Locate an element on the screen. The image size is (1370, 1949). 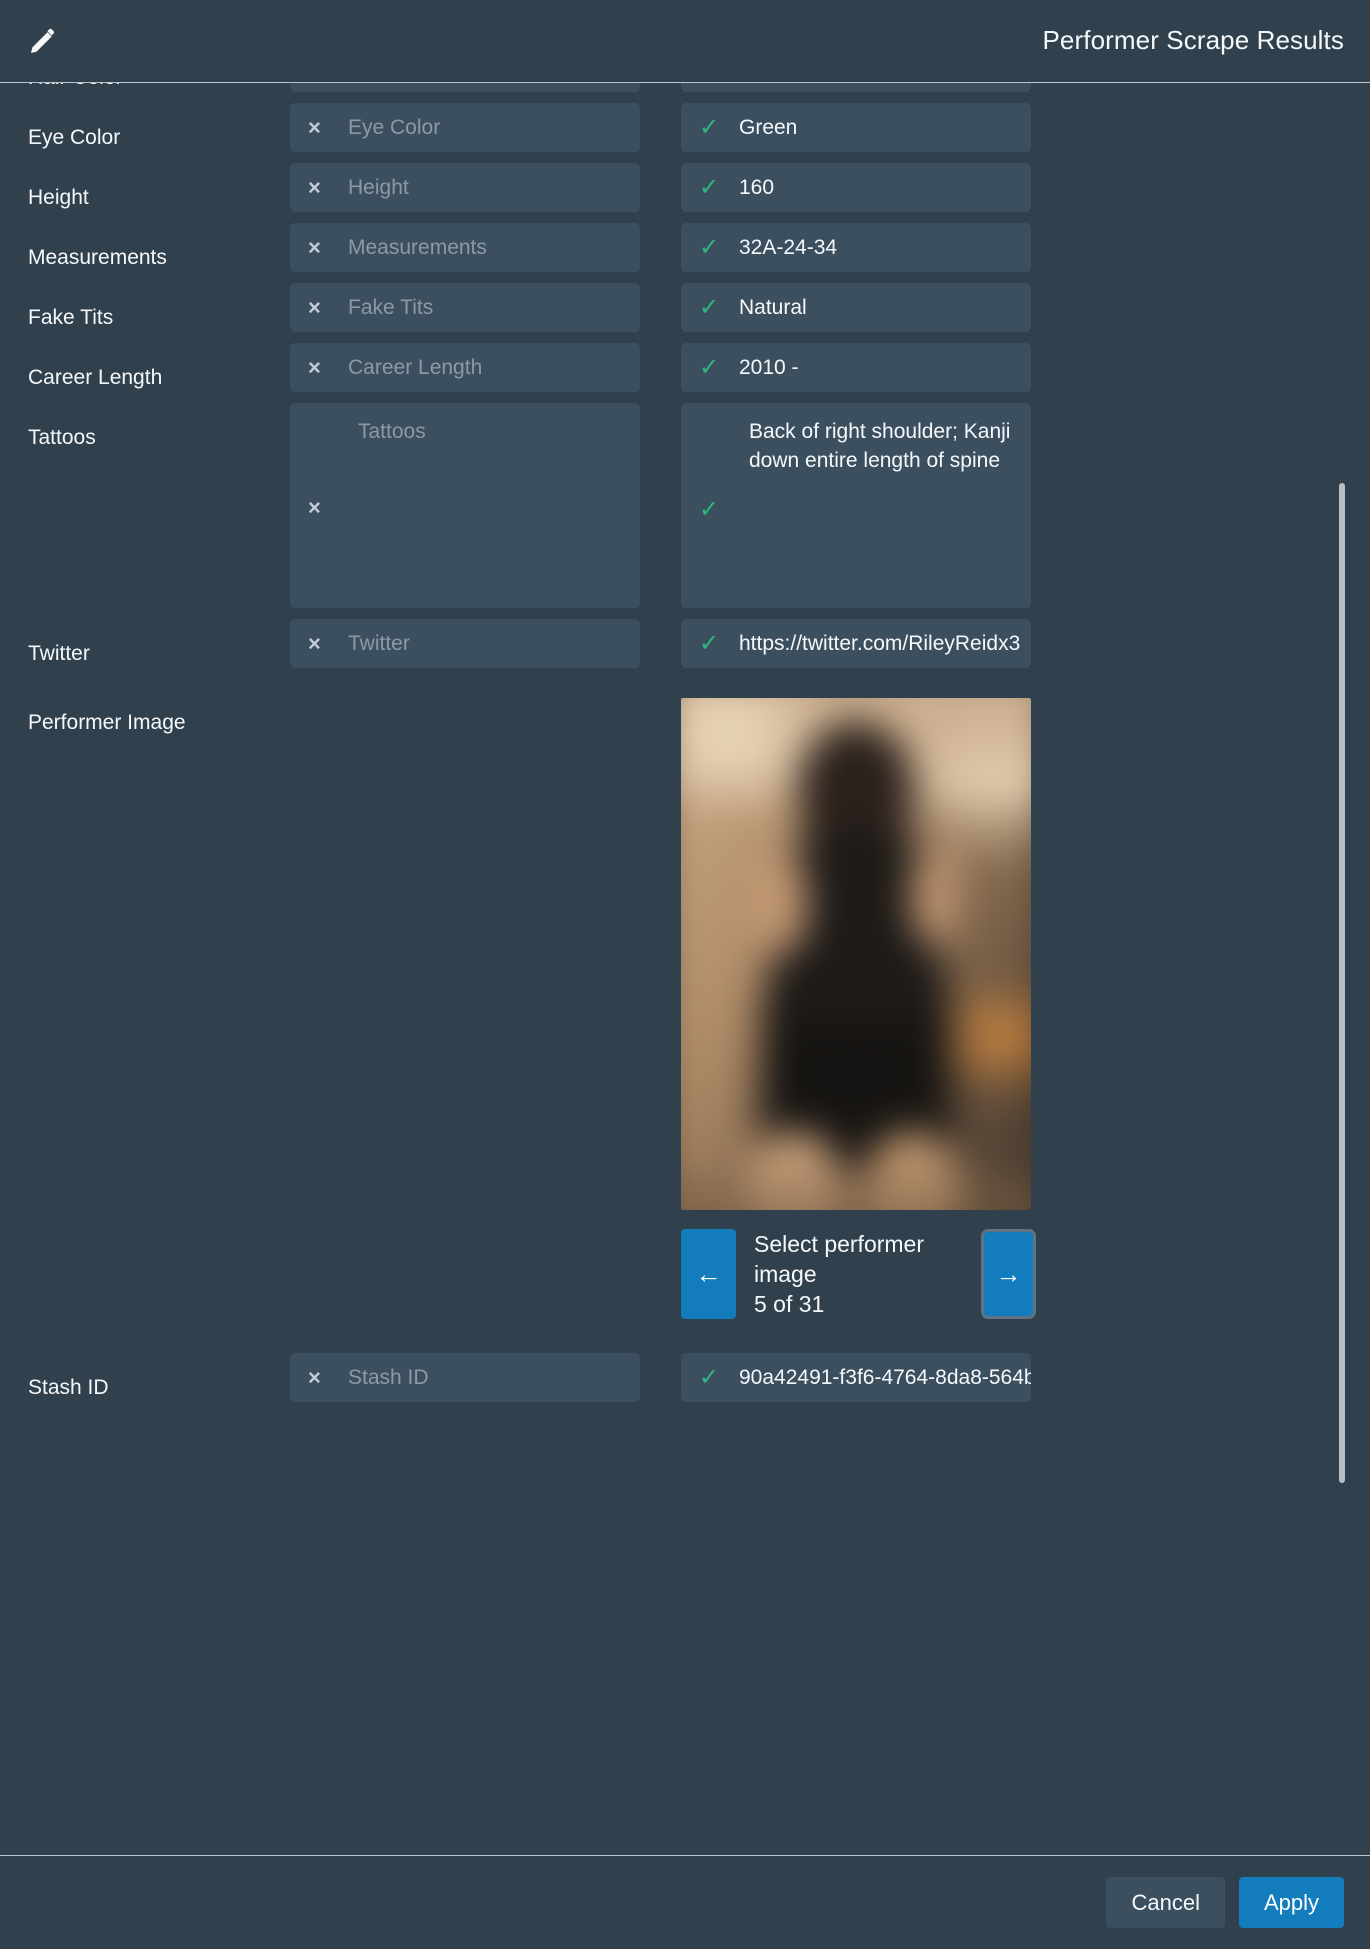
modal-footer: Cancel Apply is located at coordinates (685, 1902).